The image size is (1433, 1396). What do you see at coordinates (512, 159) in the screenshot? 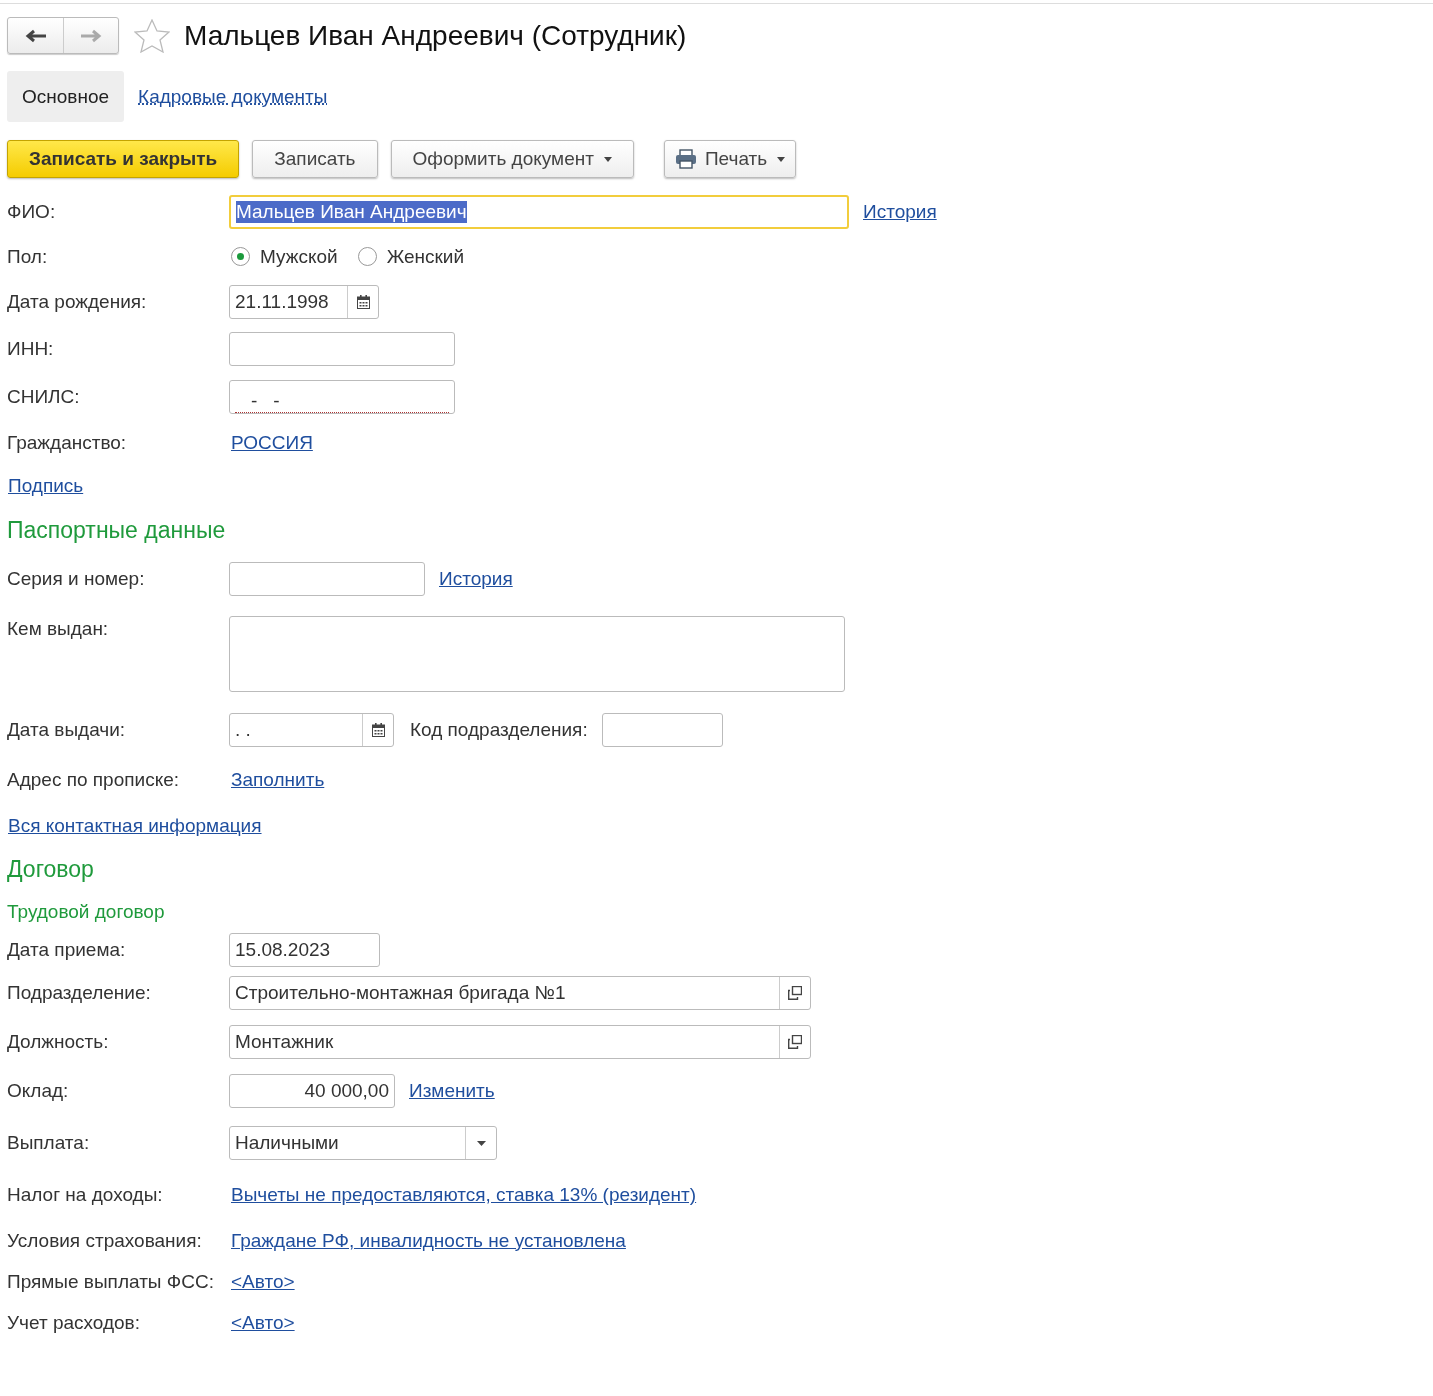
I see `create-document-button: Оформить документ` at bounding box center [512, 159].